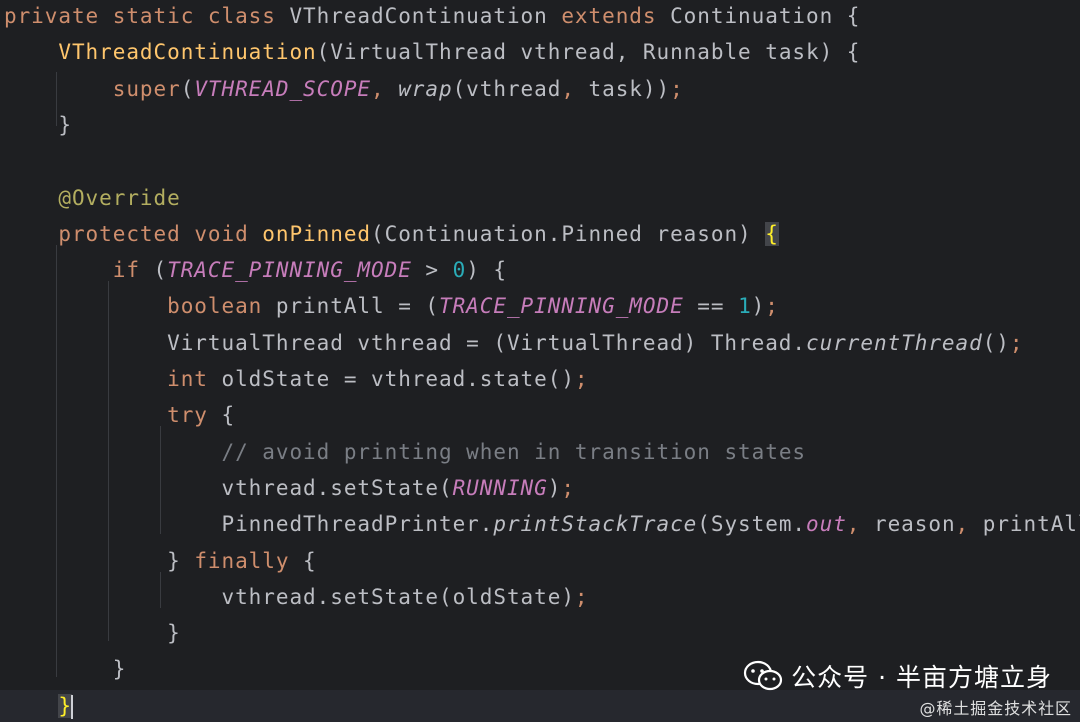 This screenshot has width=1080, height=722. Describe the element at coordinates (153, 16) in the screenshot. I see `code-token: static` at that location.